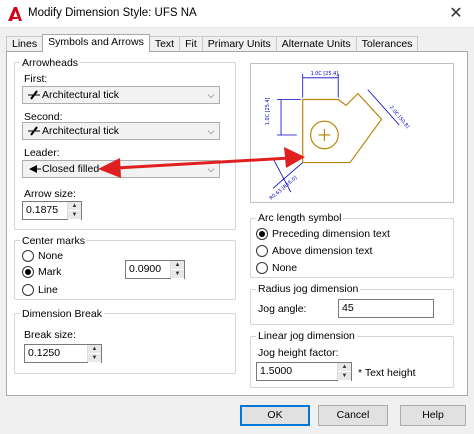  What do you see at coordinates (42, 210) in the screenshot?
I see `arrow-size-value: 0.1875` at bounding box center [42, 210].